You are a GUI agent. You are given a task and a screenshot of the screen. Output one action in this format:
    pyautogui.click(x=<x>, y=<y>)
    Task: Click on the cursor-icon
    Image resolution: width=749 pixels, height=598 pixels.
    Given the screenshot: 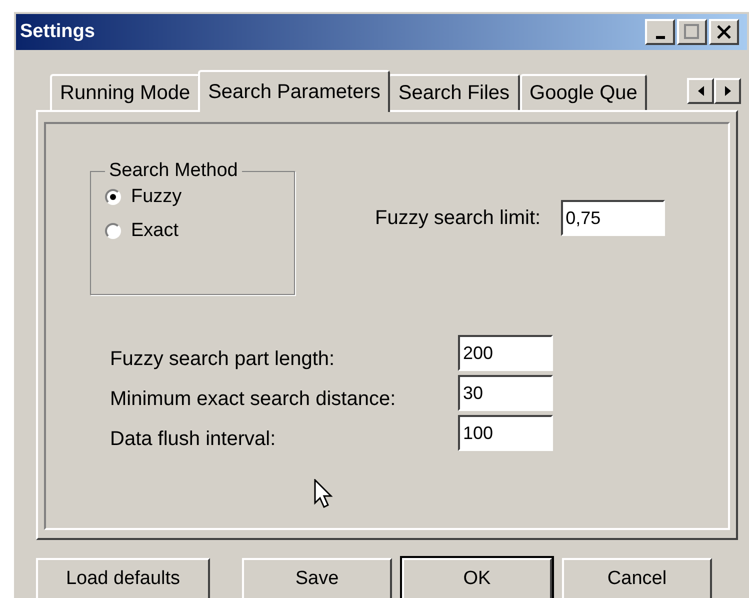 What is the action you would take?
    pyautogui.click(x=324, y=494)
    